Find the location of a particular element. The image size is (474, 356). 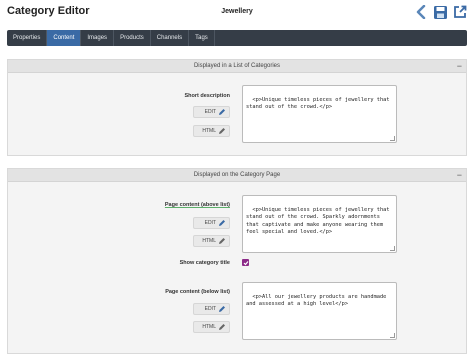

panel-title: Displayed in a List of Categories is located at coordinates (237, 66).